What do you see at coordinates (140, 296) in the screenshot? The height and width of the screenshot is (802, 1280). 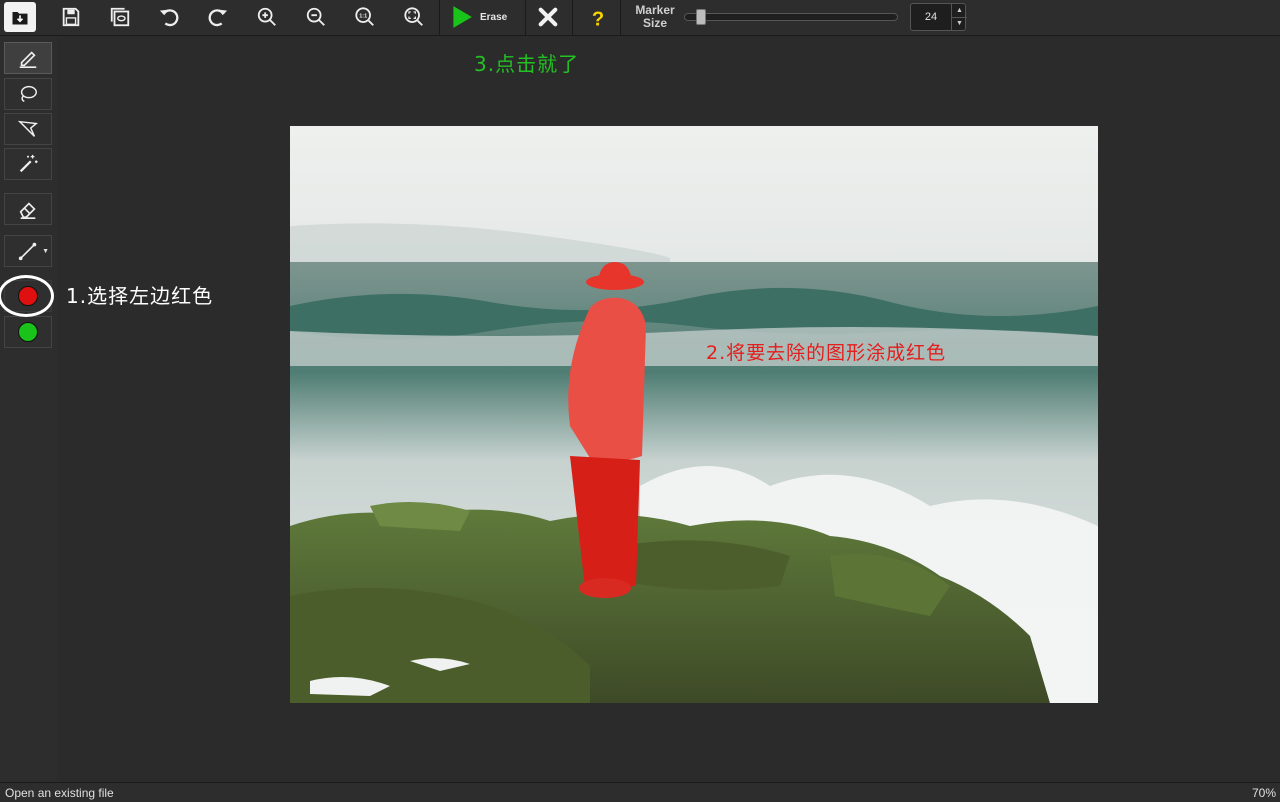 I see `step1-annotation: 1.选择左边红色` at bounding box center [140, 296].